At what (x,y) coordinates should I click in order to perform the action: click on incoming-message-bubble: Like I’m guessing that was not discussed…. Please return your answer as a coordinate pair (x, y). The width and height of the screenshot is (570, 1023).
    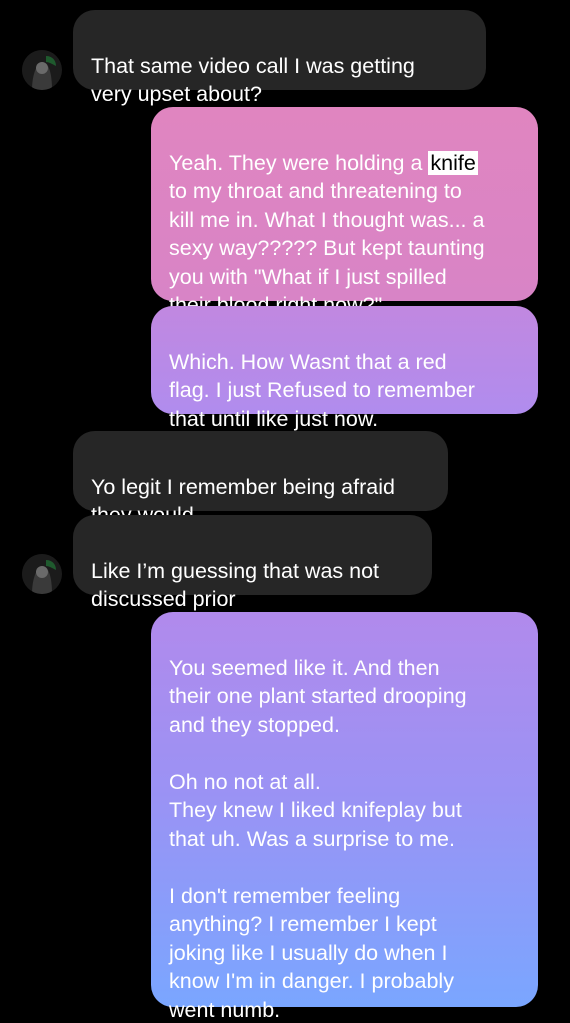
    Looking at the image, I should click on (252, 563).